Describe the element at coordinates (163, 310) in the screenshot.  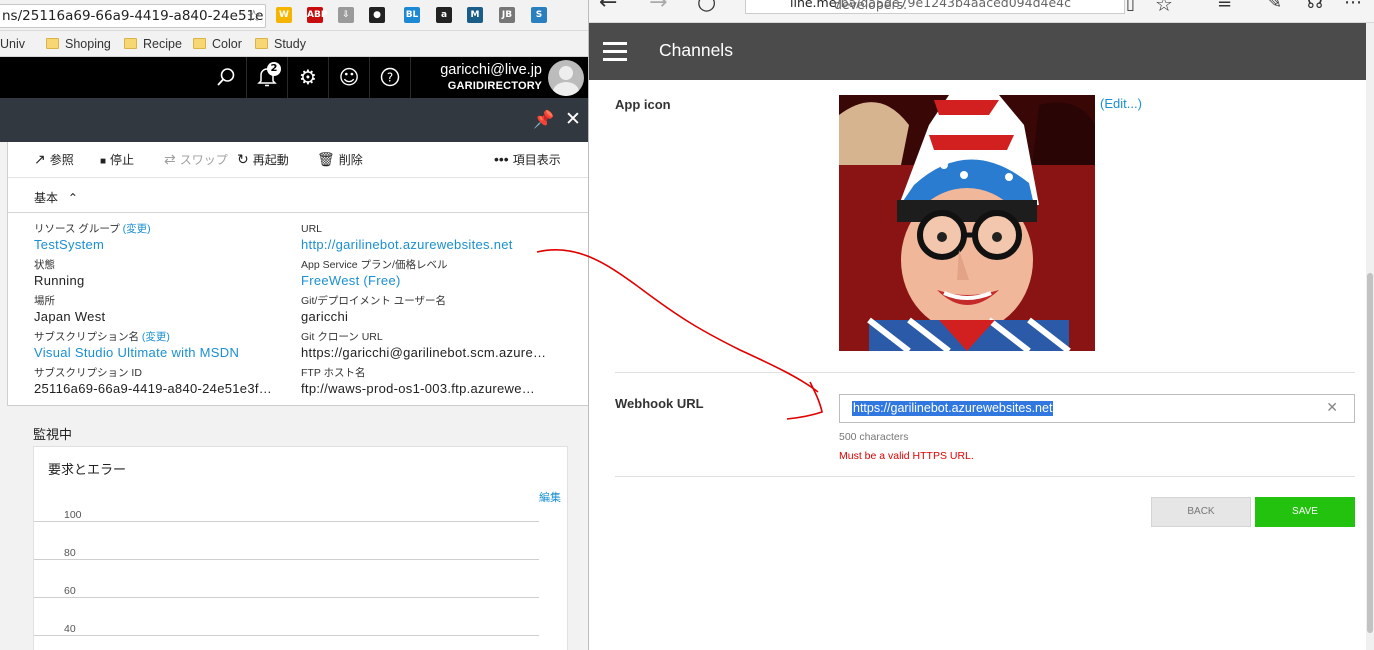
I see `property-l-2: 場所 Japan West` at that location.